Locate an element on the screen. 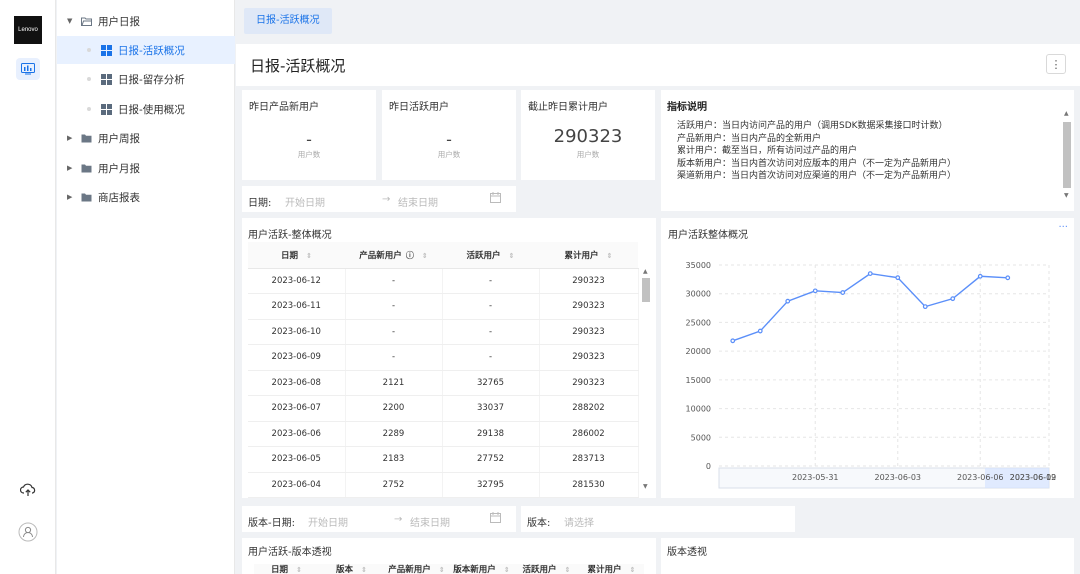 This screenshot has width=1080, height=574. info-scrollbar: ▲ ▼ is located at coordinates (1066, 155).